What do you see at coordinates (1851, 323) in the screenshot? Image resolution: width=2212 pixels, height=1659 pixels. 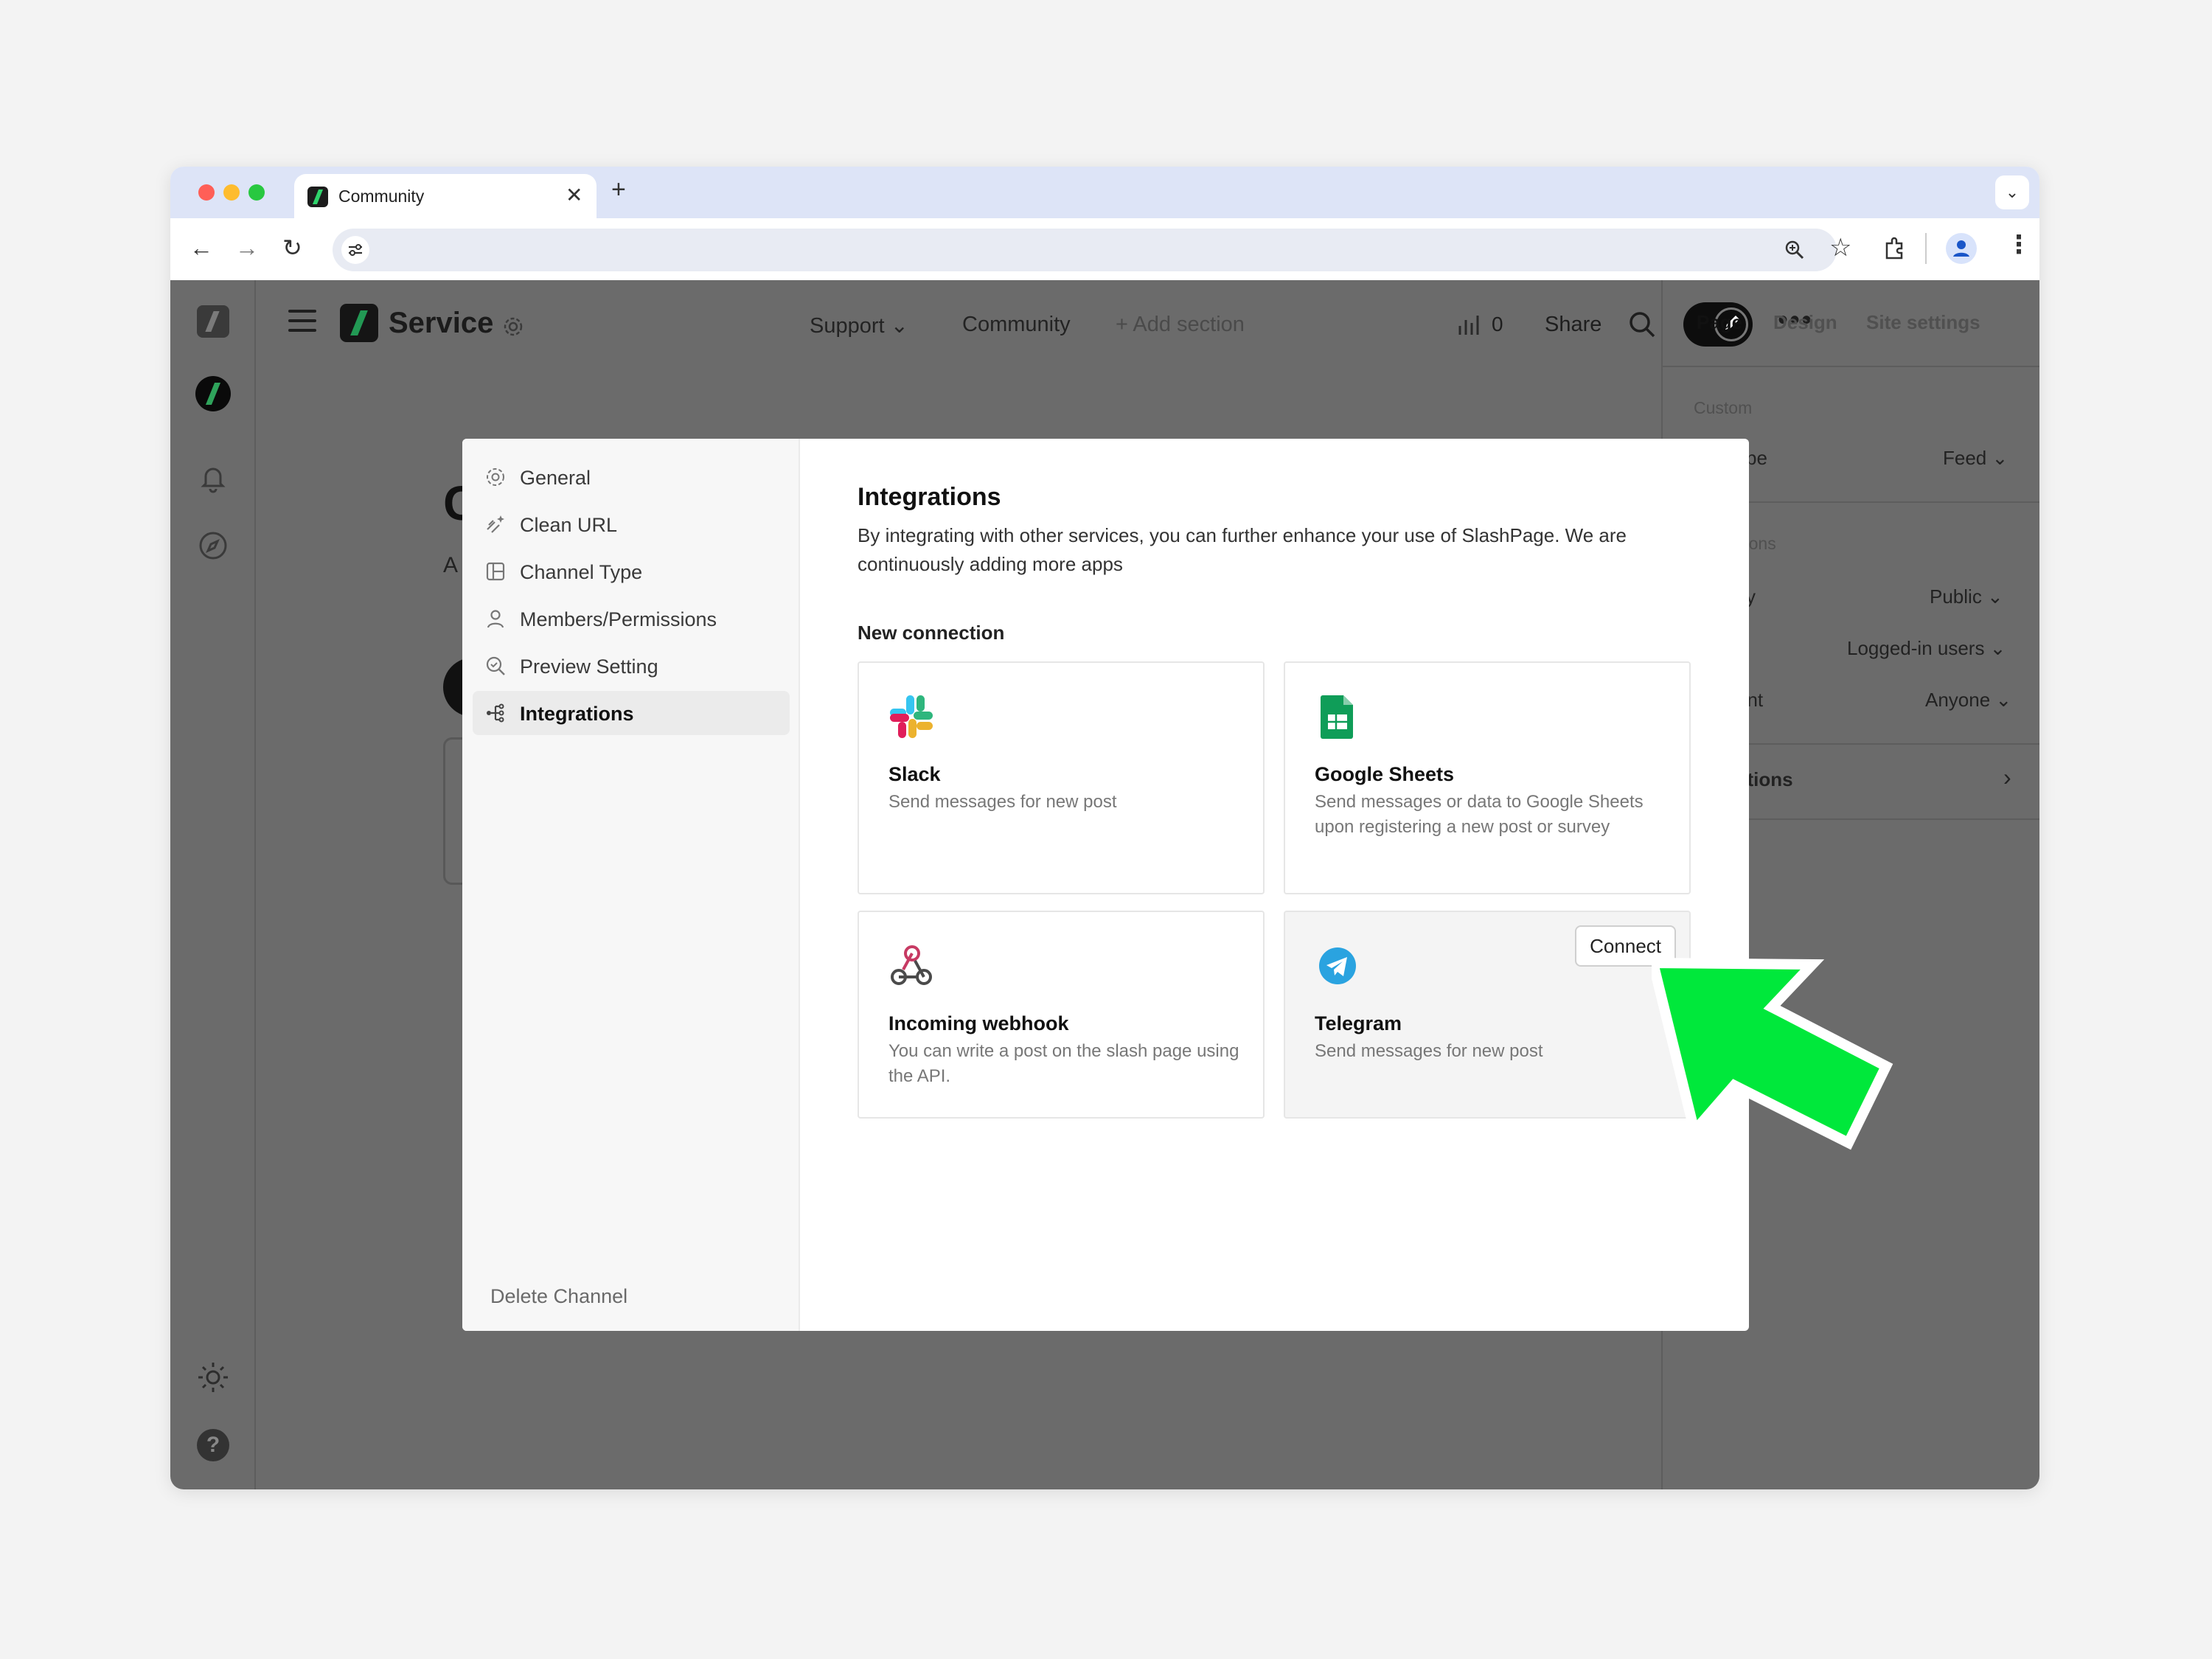 I see `right-panel-tabs: Page Design Site settings` at bounding box center [1851, 323].